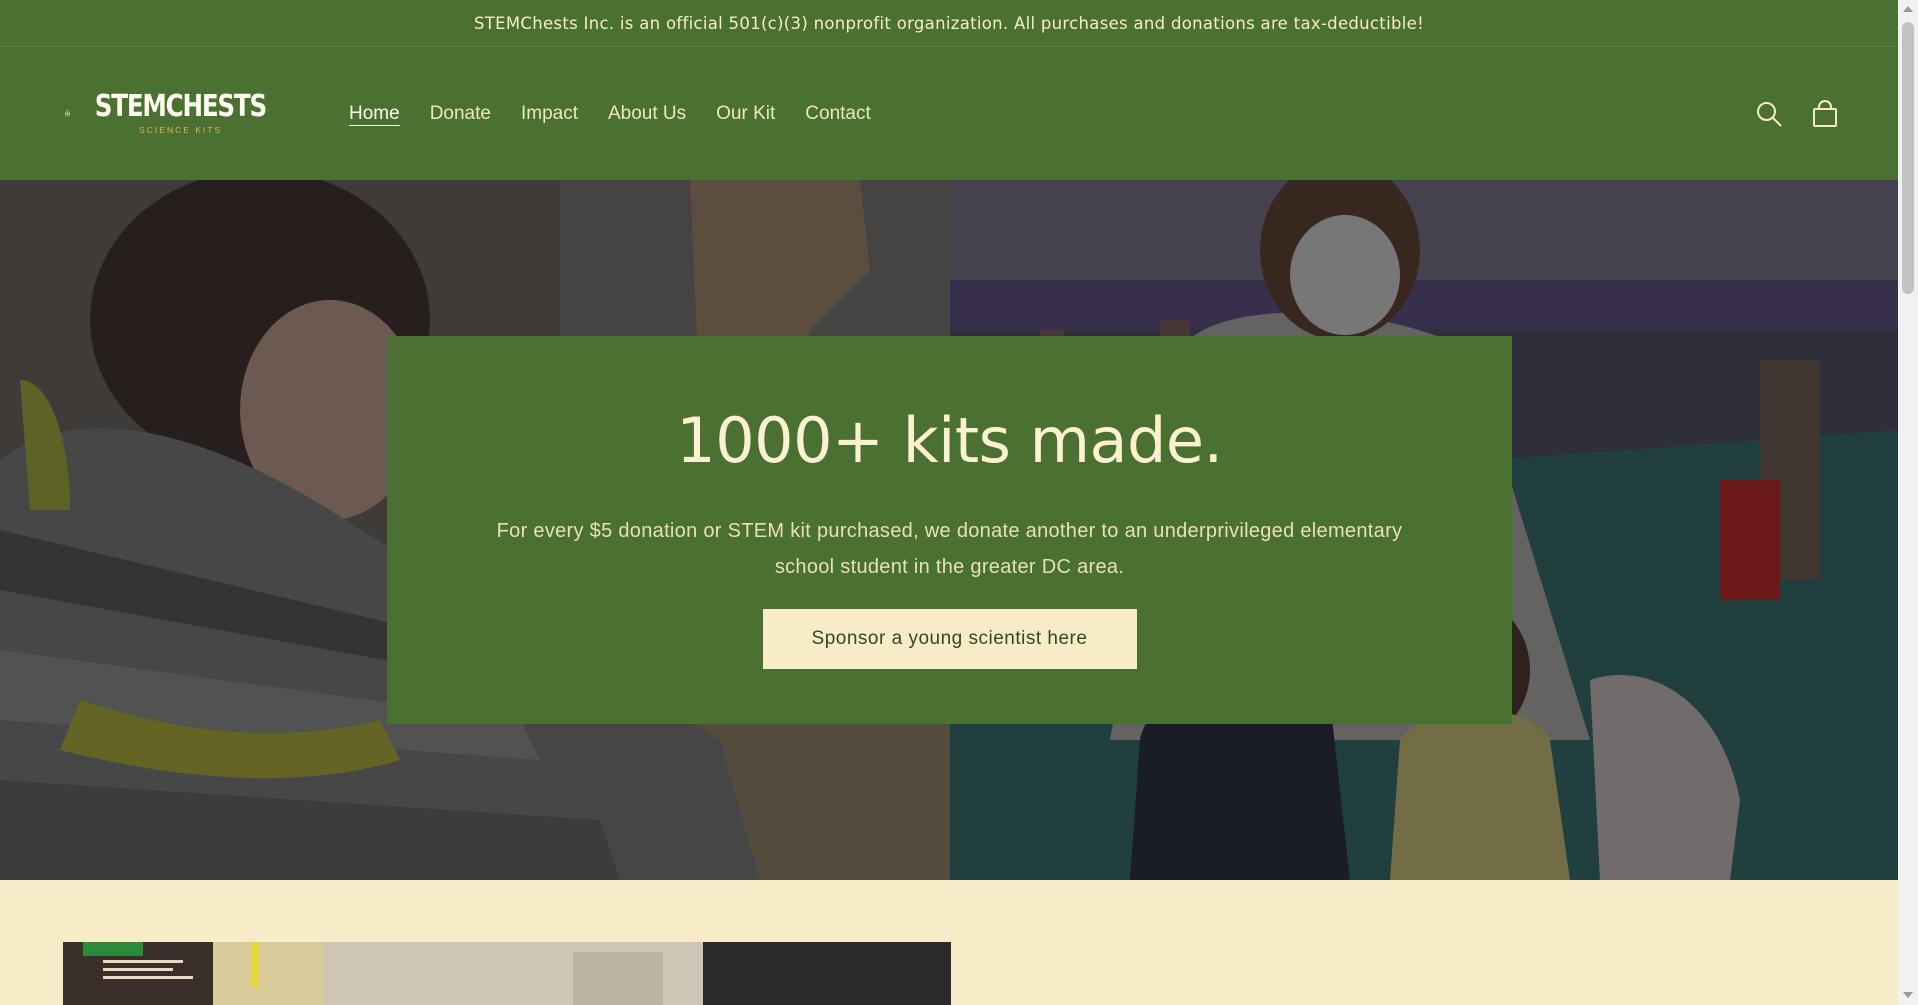 This screenshot has width=1918, height=1005. What do you see at coordinates (1908, 158) in the screenshot?
I see `scroll-thumb` at bounding box center [1908, 158].